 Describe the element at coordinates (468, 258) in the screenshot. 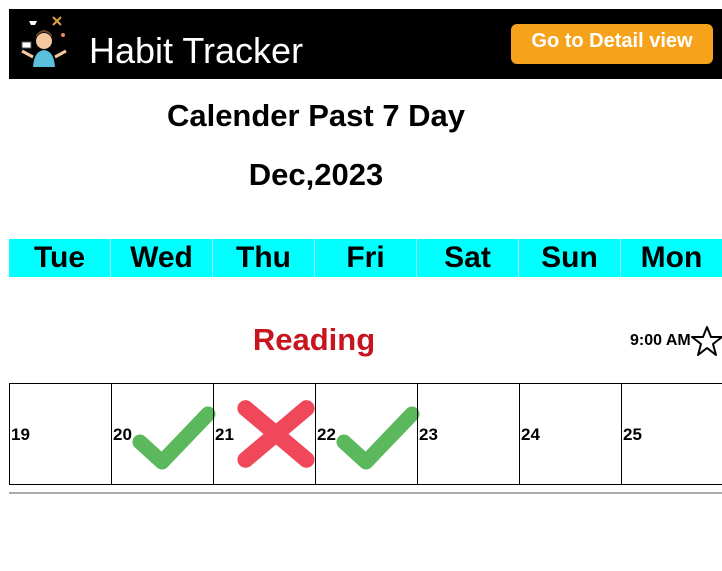

I see `weekday-label: Sat` at that location.